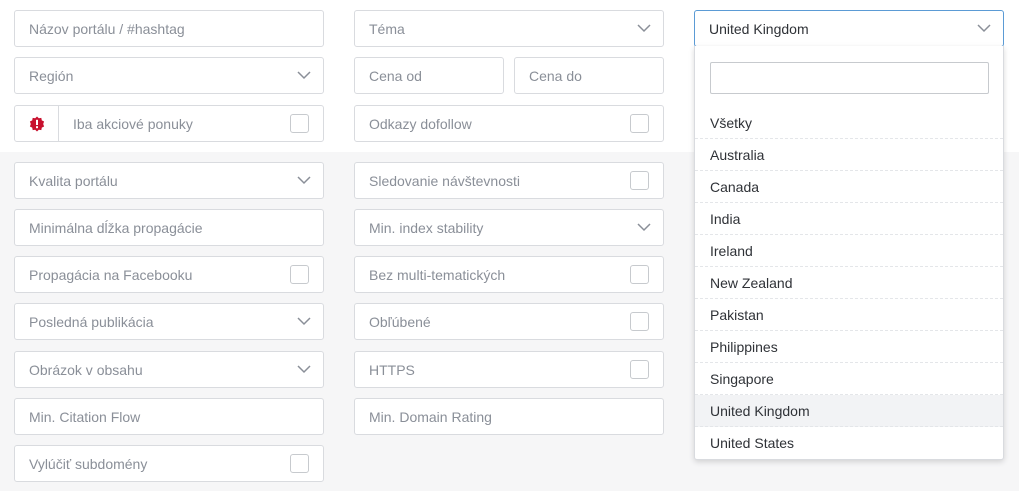 This screenshot has height=491, width=1019. Describe the element at coordinates (849, 28) in the screenshot. I see `country-select: United Kingdom` at that location.